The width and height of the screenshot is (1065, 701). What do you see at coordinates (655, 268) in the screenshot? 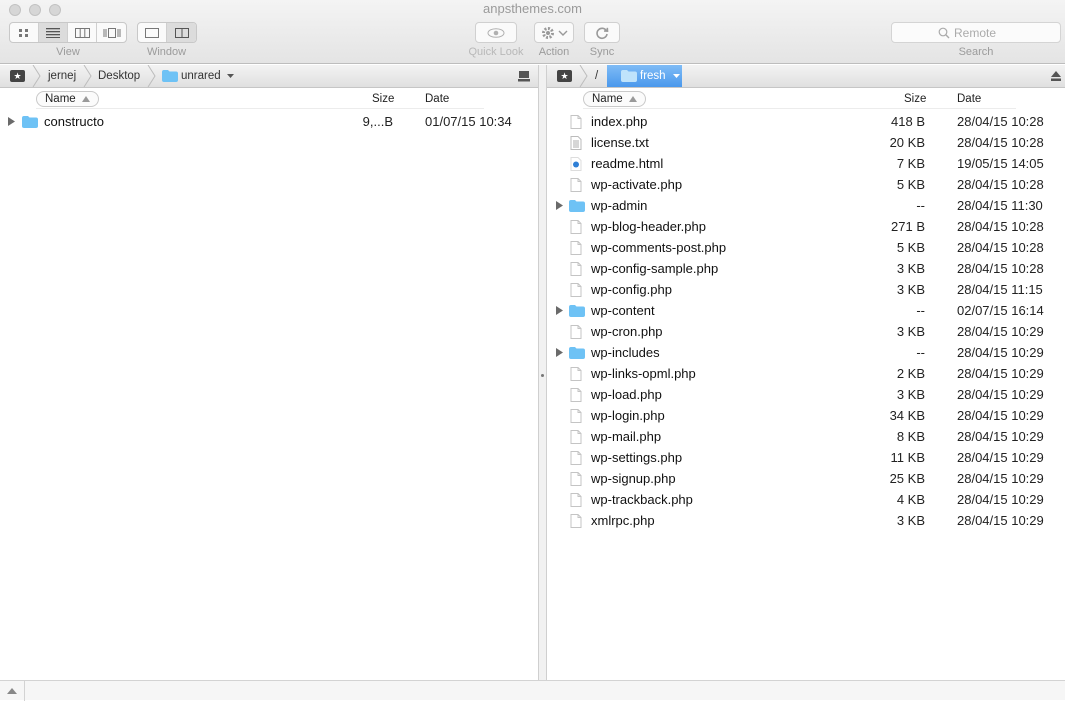
I see `file-name: wp-config-sample.php` at bounding box center [655, 268].